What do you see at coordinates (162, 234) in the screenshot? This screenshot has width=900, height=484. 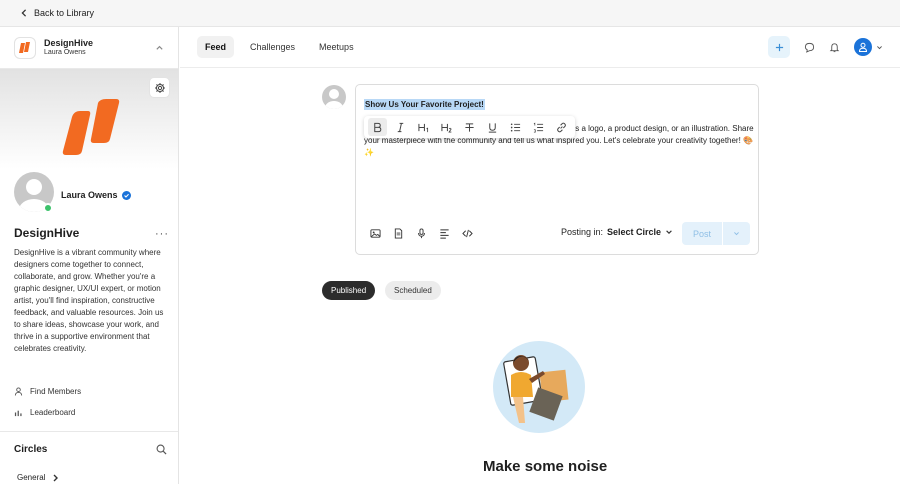 I see `more-options-button: ···` at bounding box center [162, 234].